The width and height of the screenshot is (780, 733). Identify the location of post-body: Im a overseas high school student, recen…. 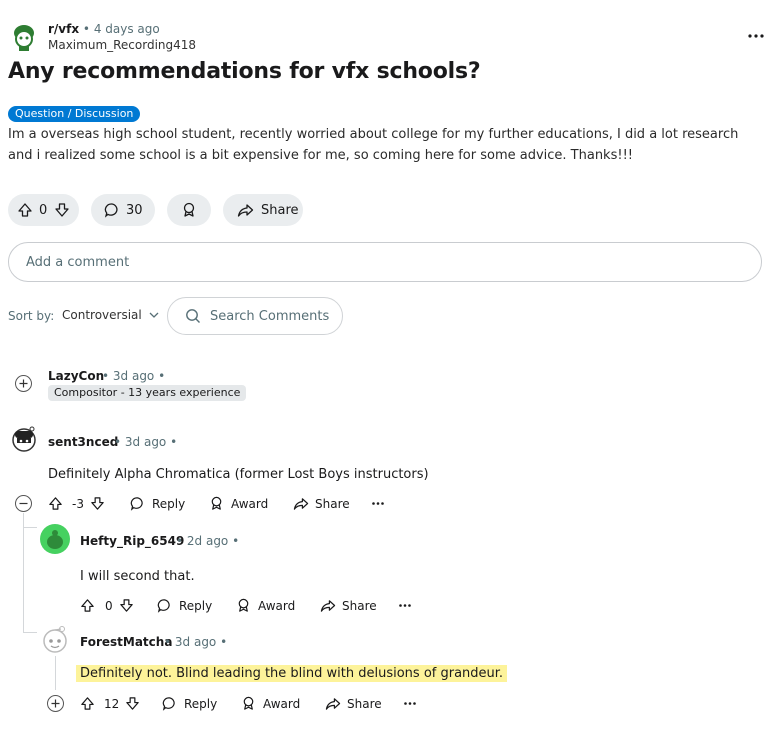
(373, 145).